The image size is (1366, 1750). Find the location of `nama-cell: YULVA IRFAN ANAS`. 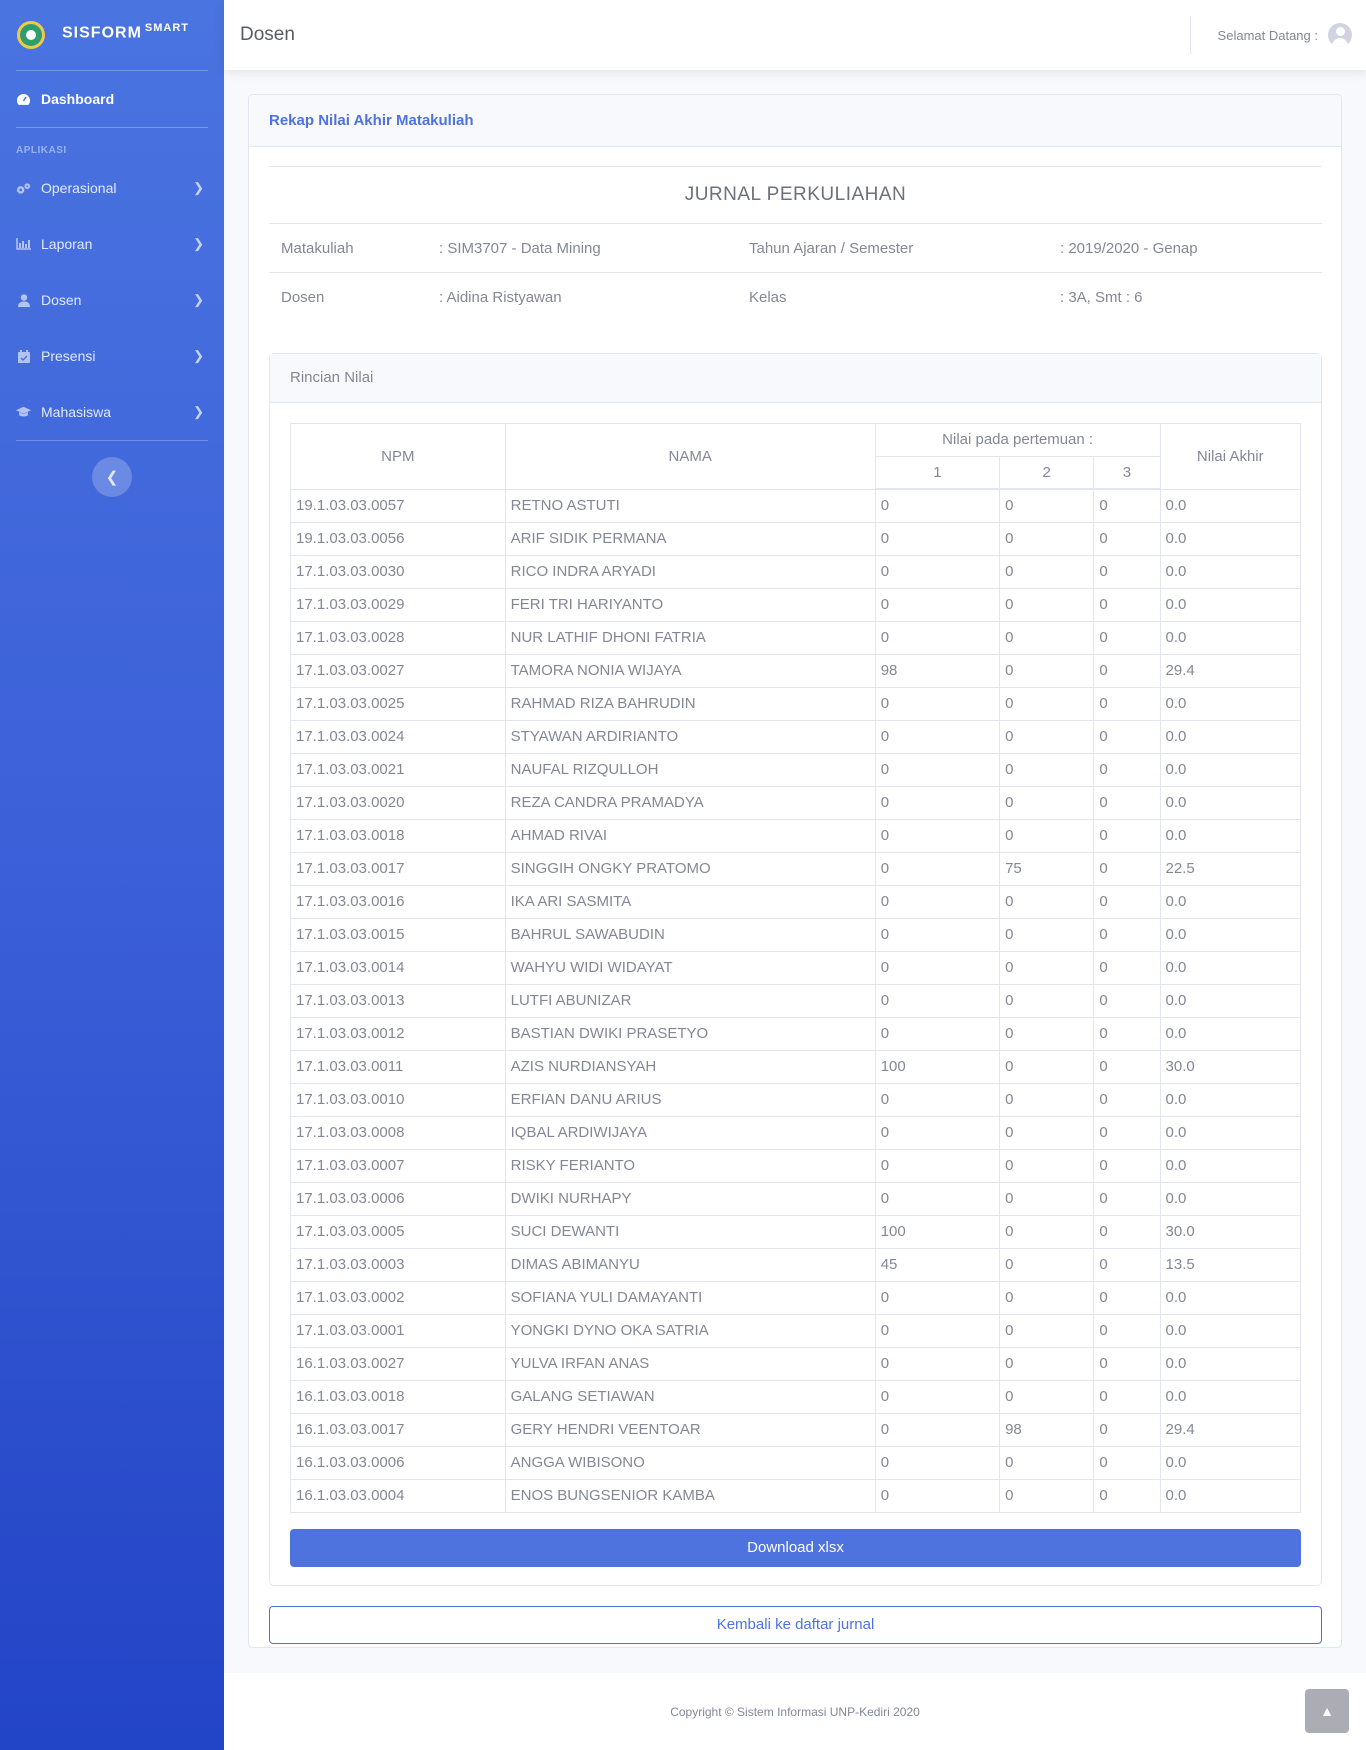

nama-cell: YULVA IRFAN ANAS is located at coordinates (690, 1363).